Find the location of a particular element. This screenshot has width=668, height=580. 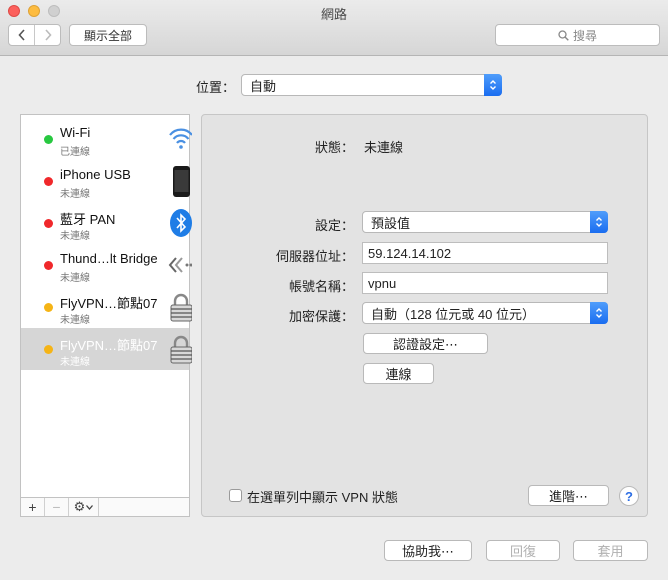

service-list-toolbar: + − ⚙ is located at coordinates (105, 506).